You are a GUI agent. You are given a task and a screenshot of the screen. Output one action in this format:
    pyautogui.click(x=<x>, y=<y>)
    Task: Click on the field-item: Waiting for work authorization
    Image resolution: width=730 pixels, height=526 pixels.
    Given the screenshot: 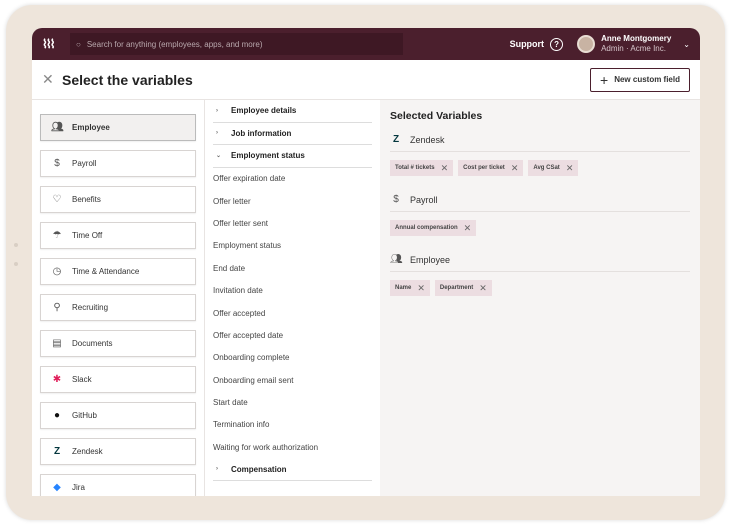 What is the action you would take?
    pyautogui.click(x=292, y=447)
    